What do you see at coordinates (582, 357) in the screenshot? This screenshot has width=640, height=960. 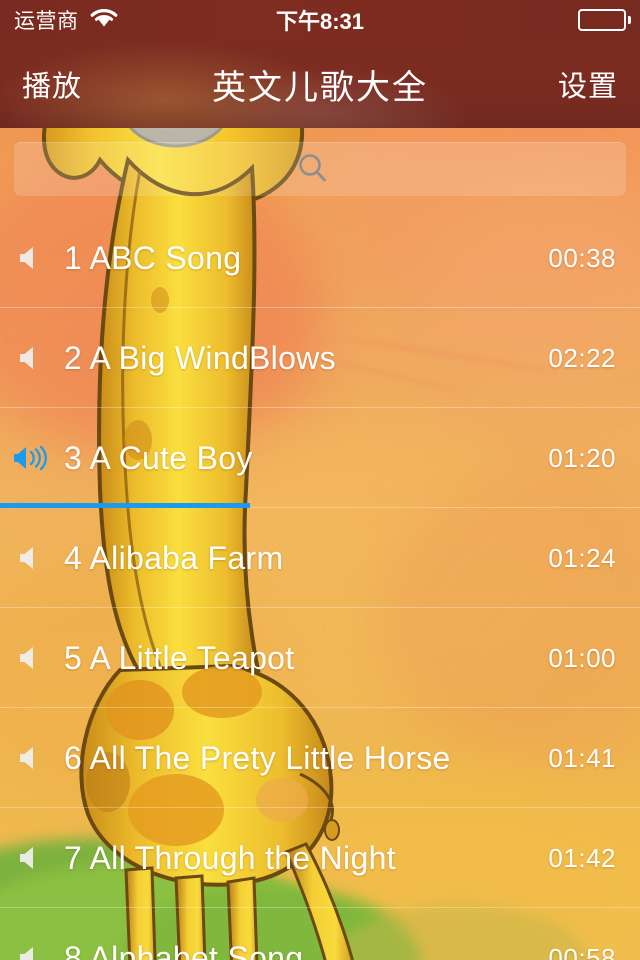 I see `track-duration: 02:22` at bounding box center [582, 357].